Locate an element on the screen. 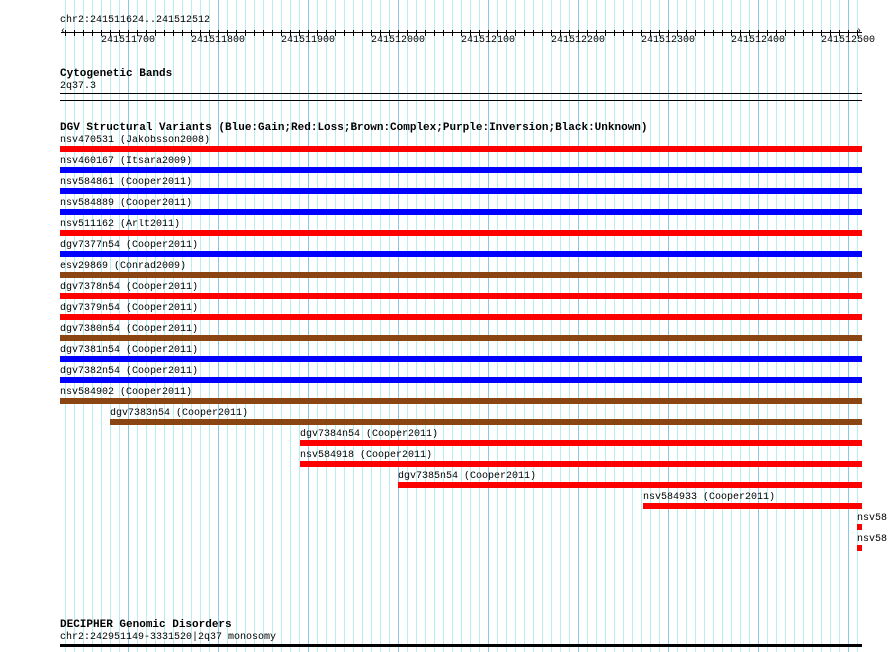 The width and height of the screenshot is (890, 652). variant-label: dgv7383n54 (Cooper2011) is located at coordinates (179, 413).